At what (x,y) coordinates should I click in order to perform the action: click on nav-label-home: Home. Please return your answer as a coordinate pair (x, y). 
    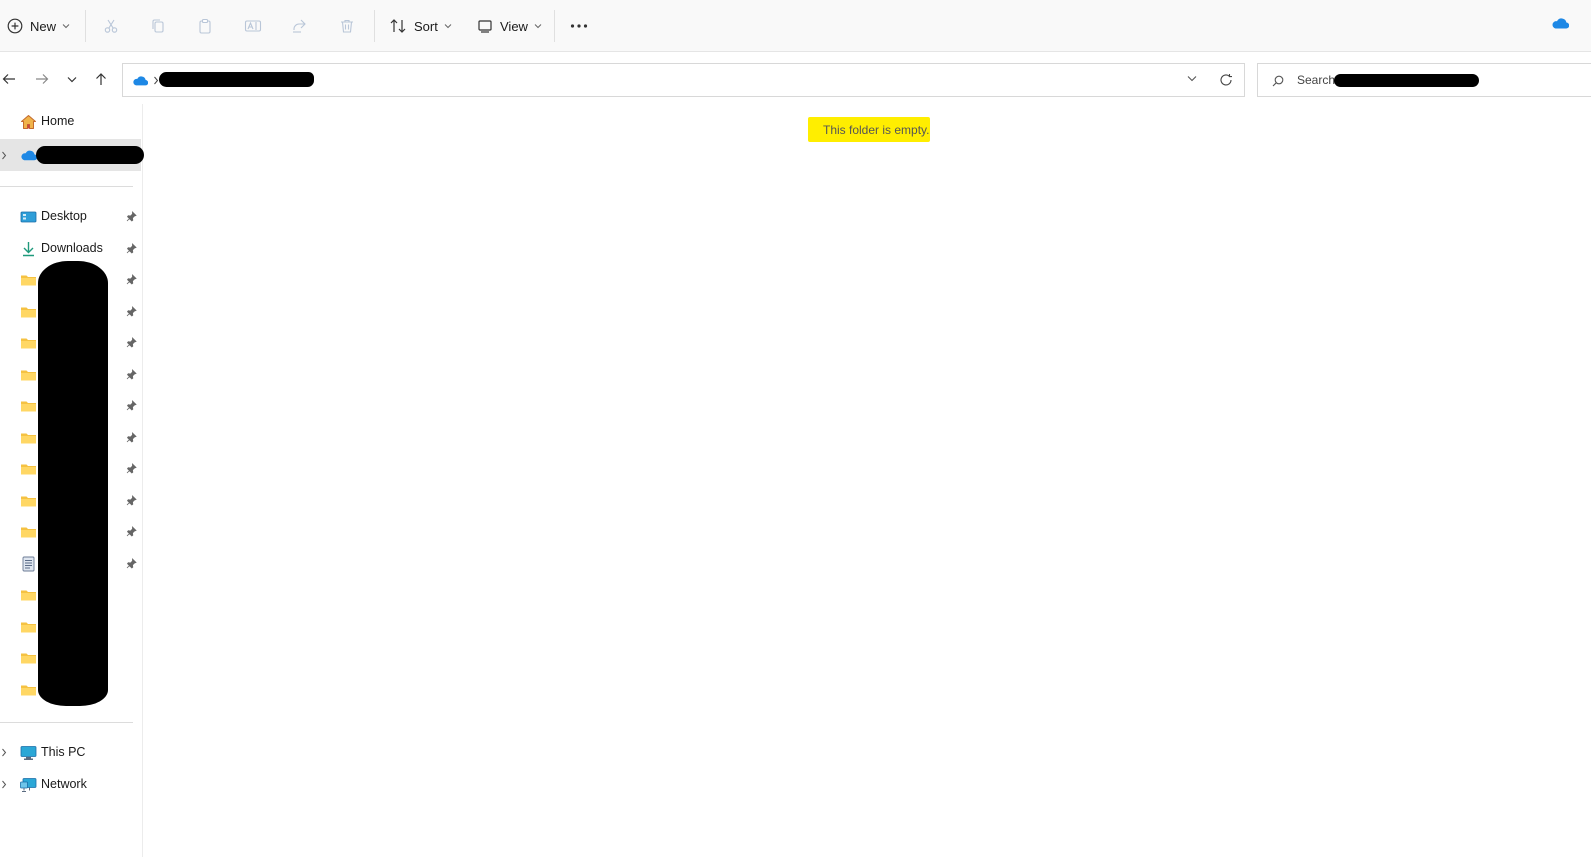
    Looking at the image, I should click on (58, 121).